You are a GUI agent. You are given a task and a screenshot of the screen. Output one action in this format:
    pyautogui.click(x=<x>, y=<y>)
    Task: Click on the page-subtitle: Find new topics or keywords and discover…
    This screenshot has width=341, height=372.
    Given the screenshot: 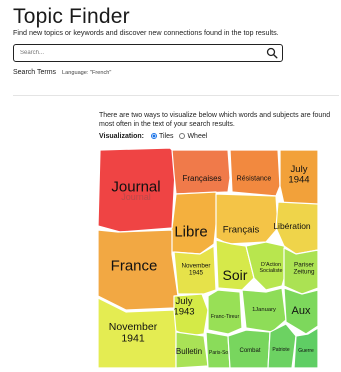 What is the action you would take?
    pyautogui.click(x=146, y=32)
    